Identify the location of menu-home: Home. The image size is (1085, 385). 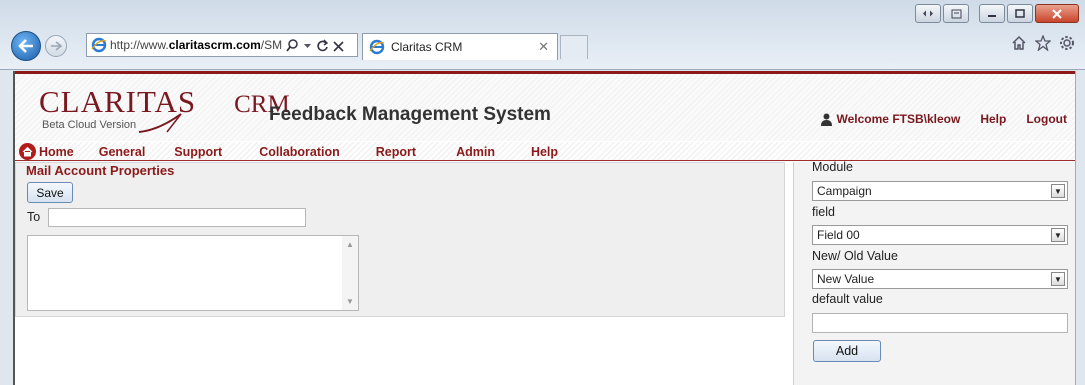
(46, 151).